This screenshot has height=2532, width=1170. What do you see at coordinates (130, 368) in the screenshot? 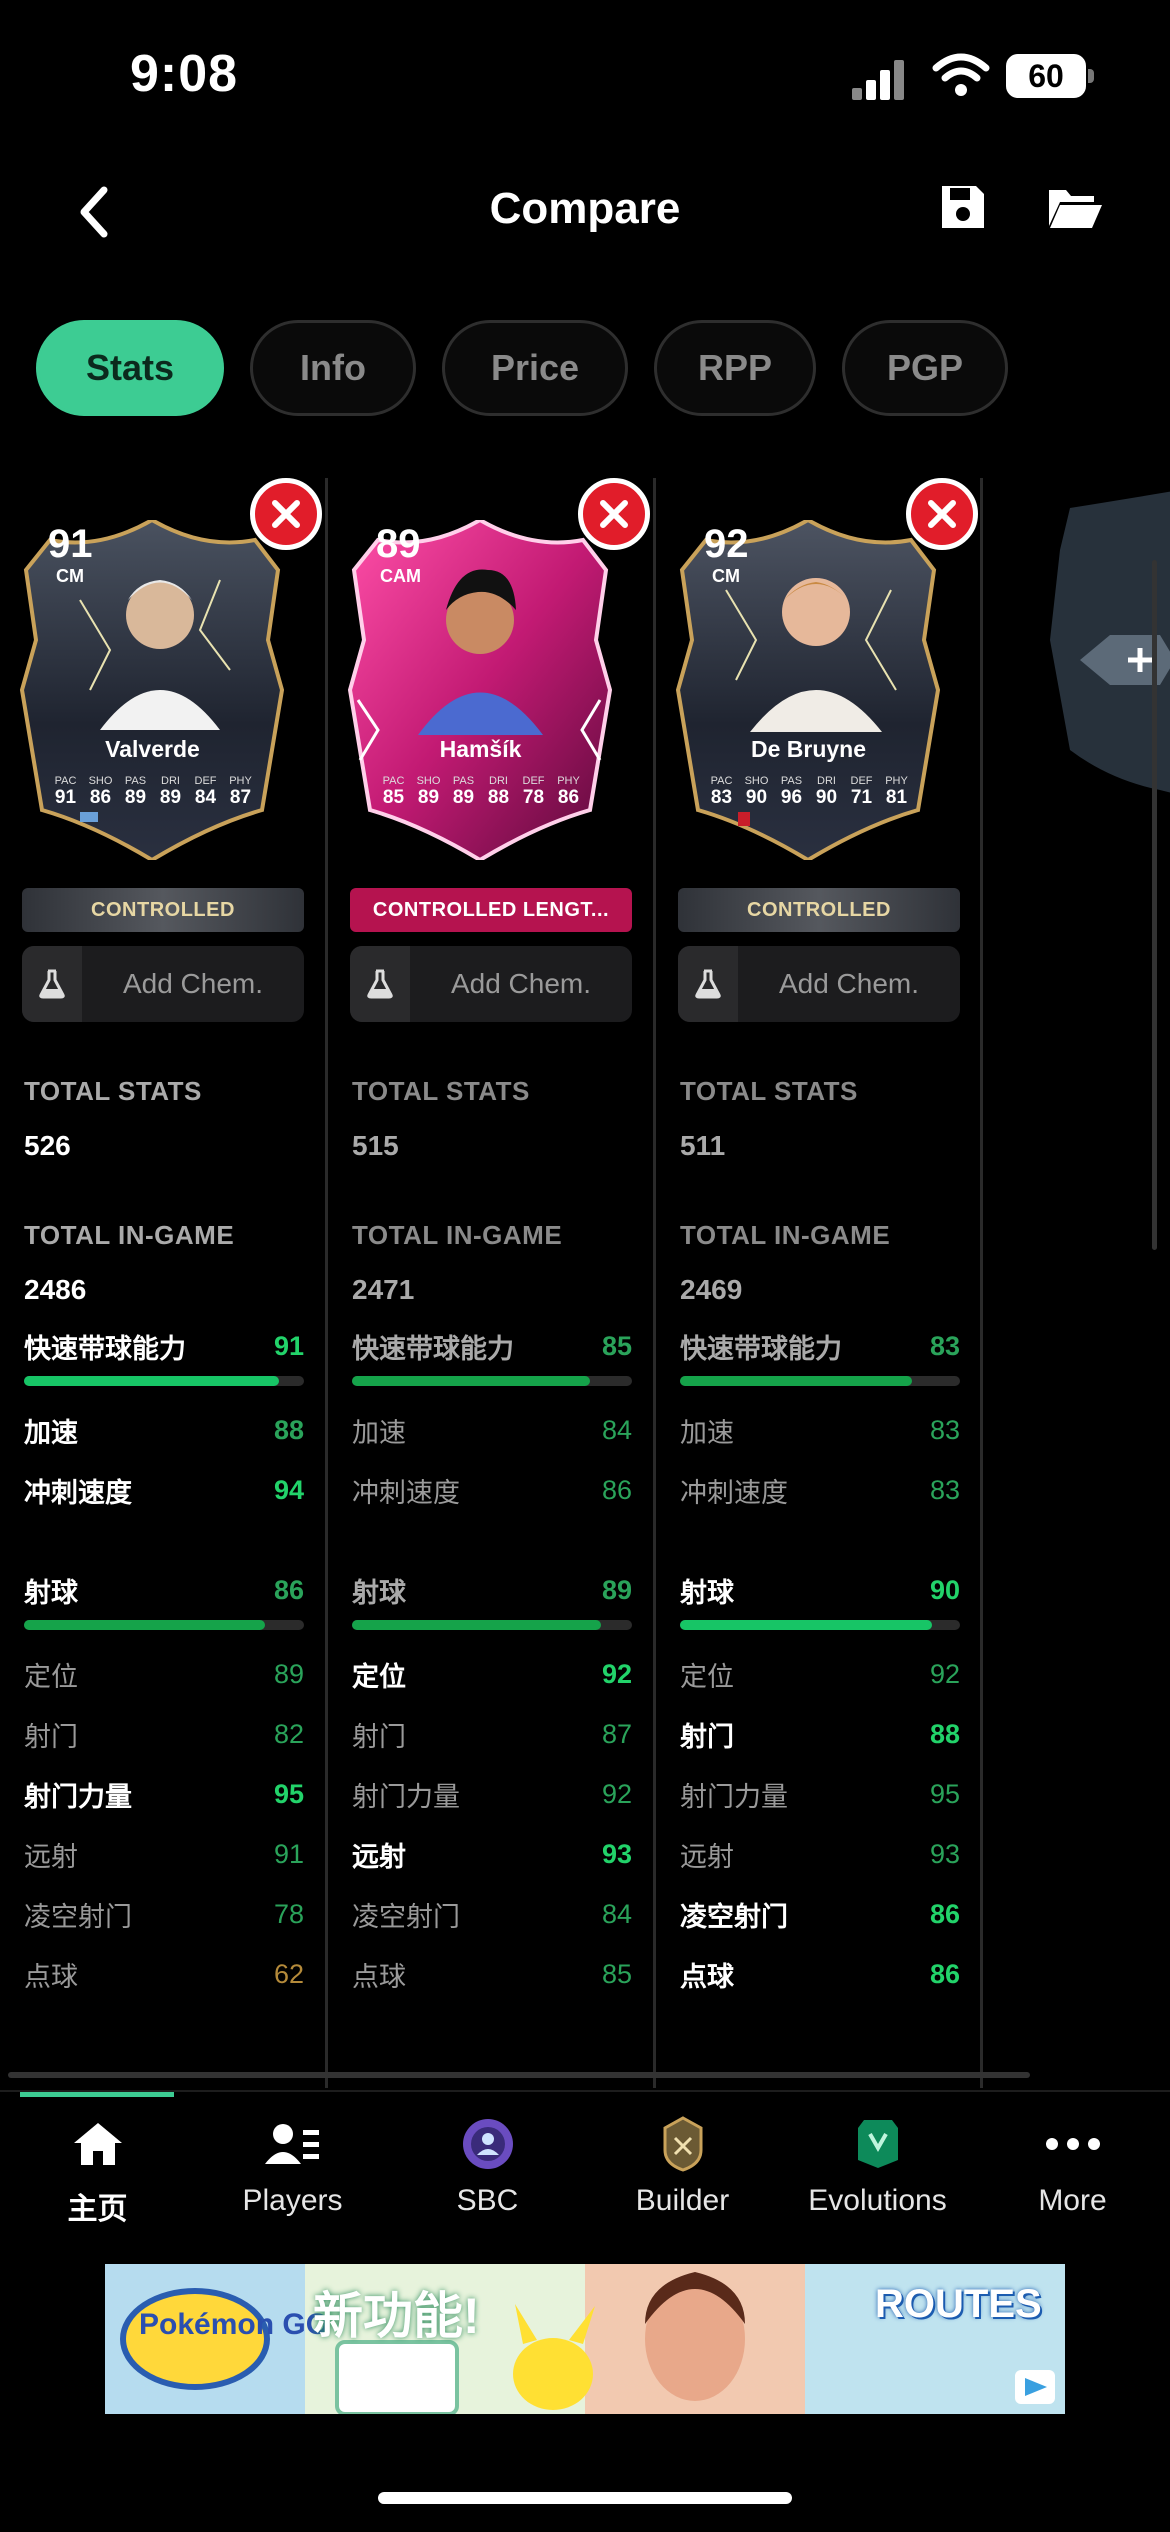
I see `tab-stats: Stats` at bounding box center [130, 368].